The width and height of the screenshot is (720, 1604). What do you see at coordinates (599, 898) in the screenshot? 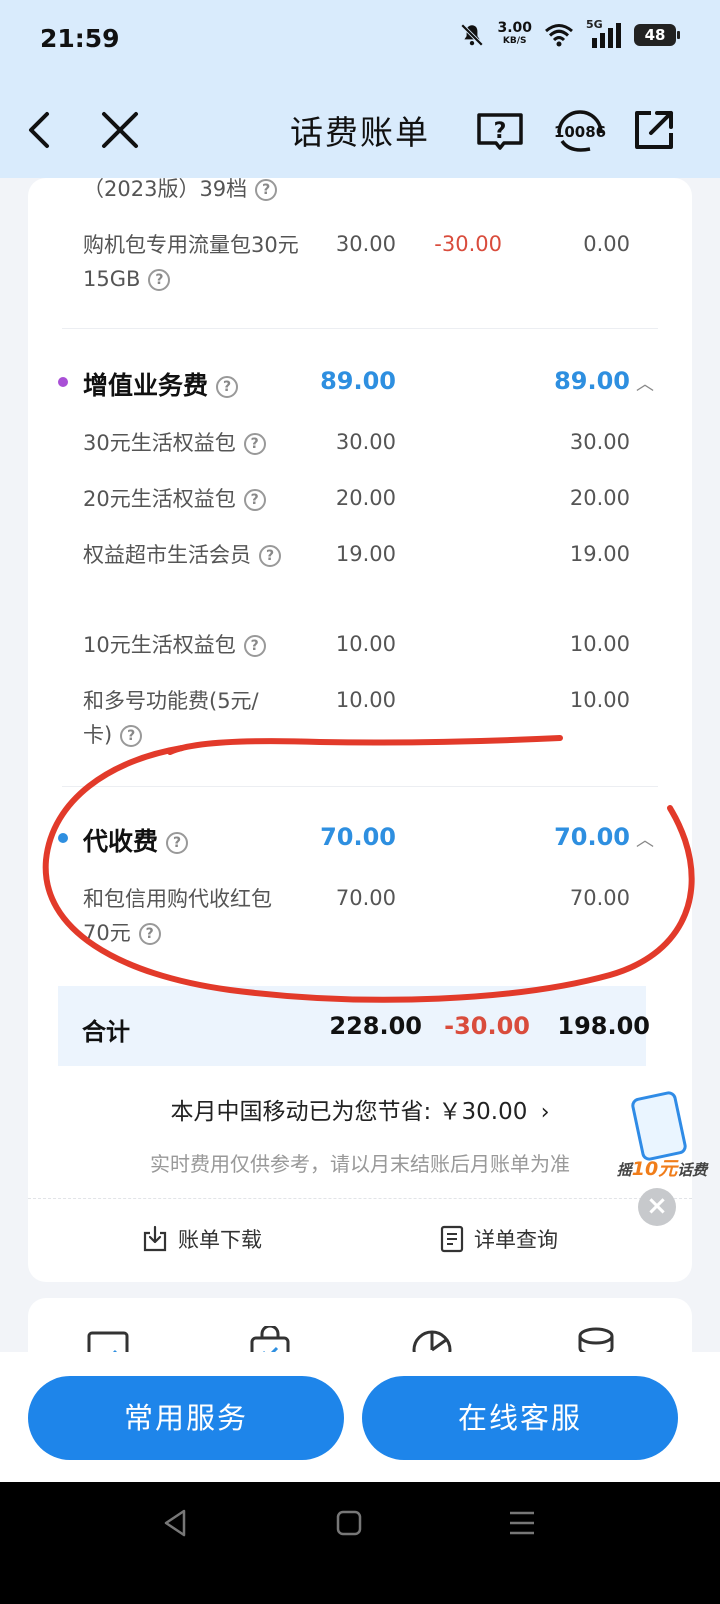
I see `payable-amount: 70.00` at bounding box center [599, 898].